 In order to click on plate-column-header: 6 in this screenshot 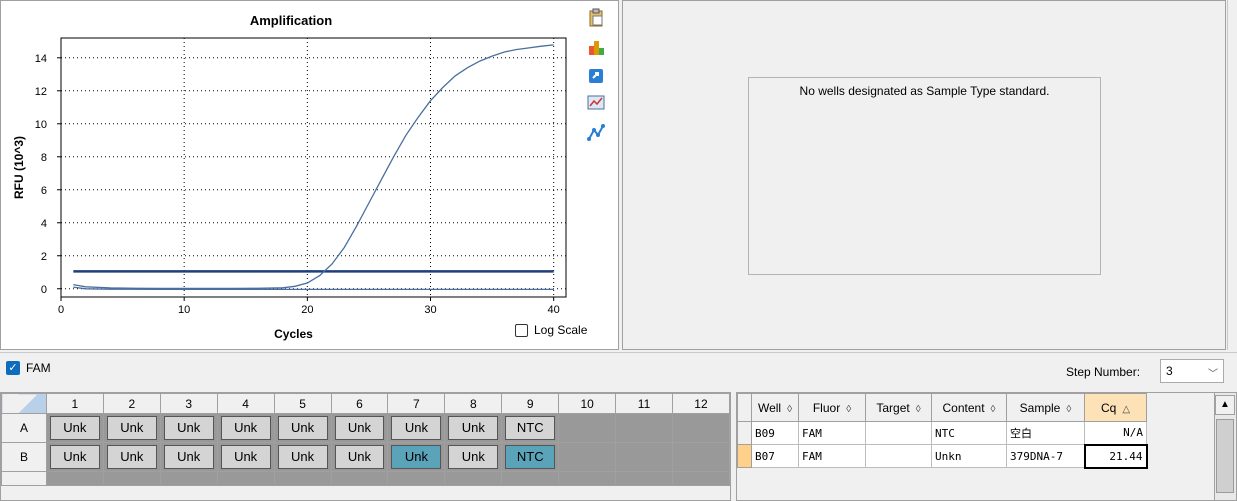, I will do `click(359, 403)`.